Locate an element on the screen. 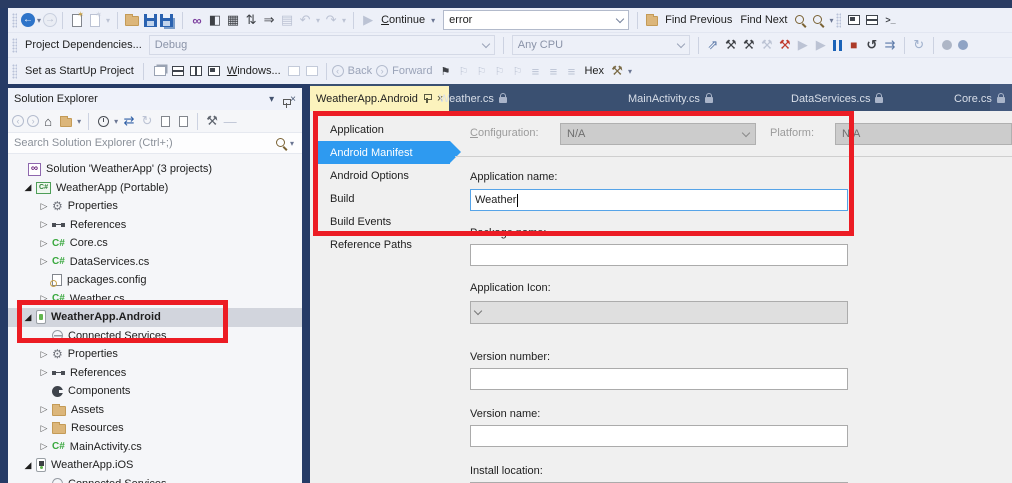 Image resolution: width=1012 pixels, height=483 pixels. switch-views-dropdown-icon: ▾ is located at coordinates (79, 121).